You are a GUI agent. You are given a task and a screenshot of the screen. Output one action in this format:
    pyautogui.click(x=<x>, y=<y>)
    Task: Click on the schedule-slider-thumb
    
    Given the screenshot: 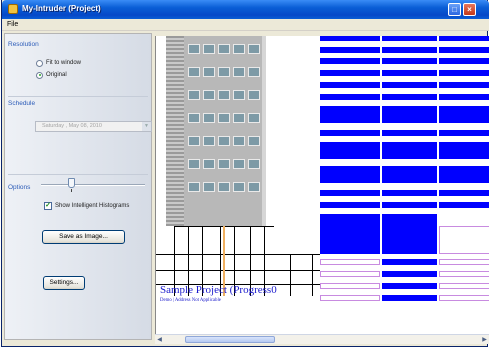 What is the action you would take?
    pyautogui.click(x=71, y=183)
    